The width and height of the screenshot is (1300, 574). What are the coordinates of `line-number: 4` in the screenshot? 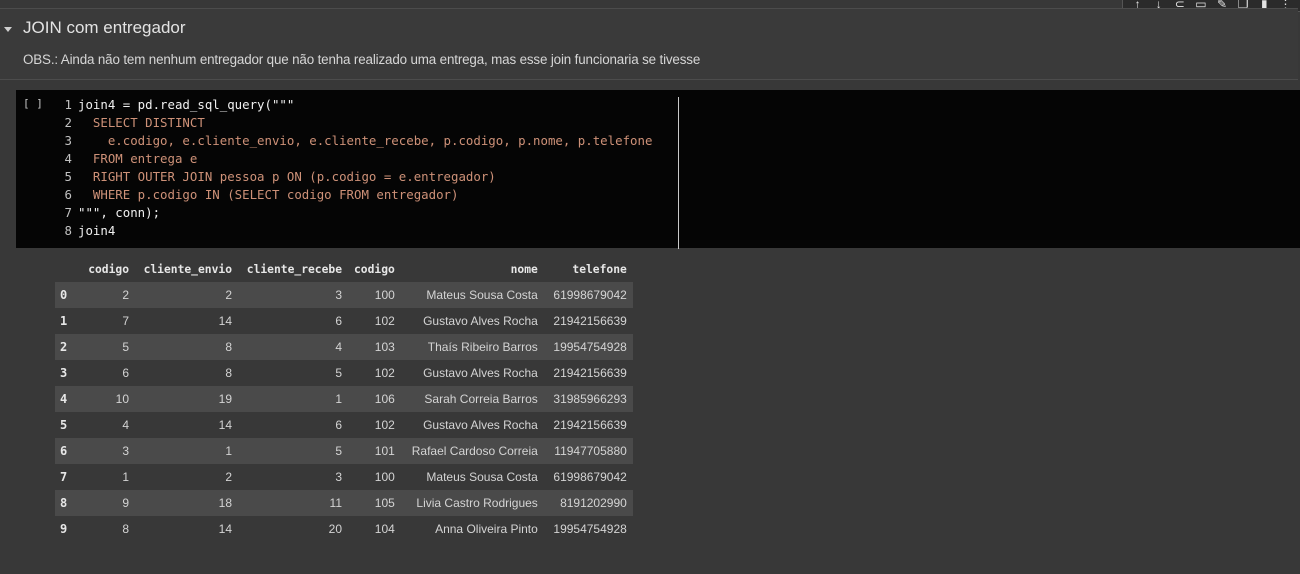 It's located at (68, 158).